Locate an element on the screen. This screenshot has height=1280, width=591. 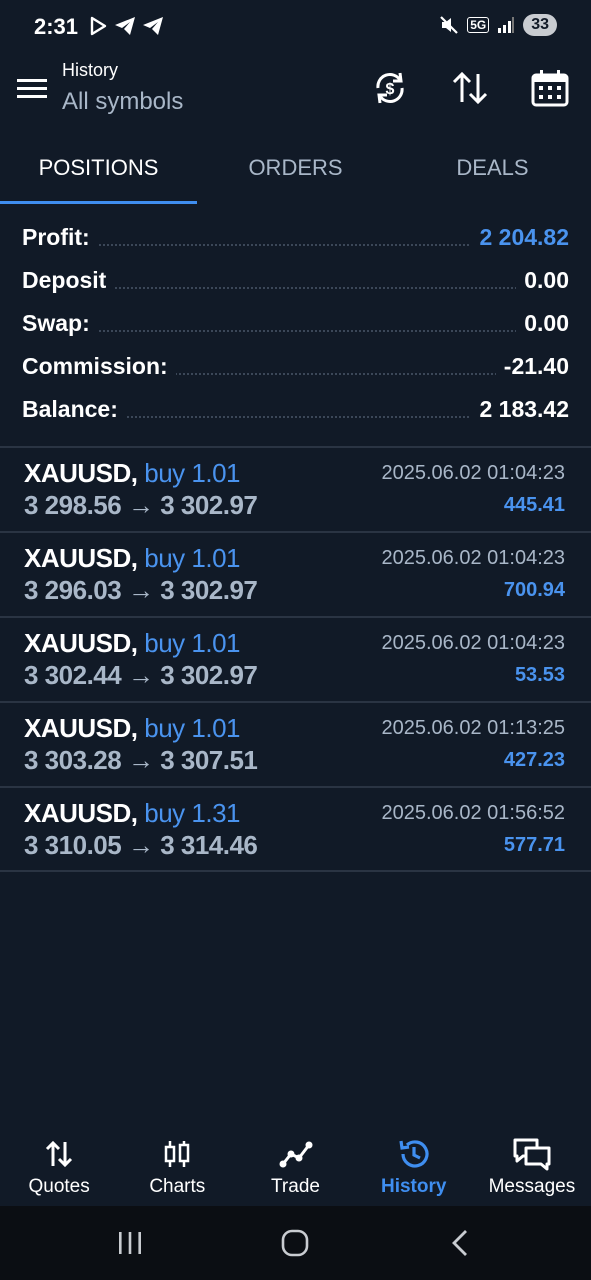
summary-row-balance: Balance: 2 183.42 is located at coordinates (295, 409).